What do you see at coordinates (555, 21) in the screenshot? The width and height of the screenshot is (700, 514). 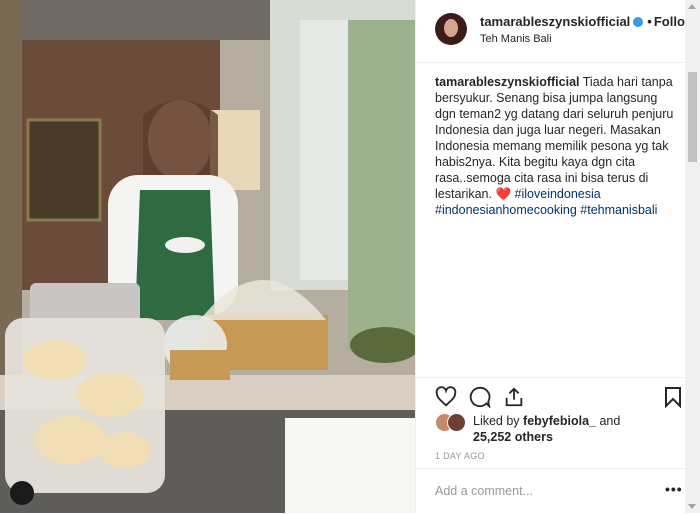 I see `header-username: tamarableszynskiofficial` at bounding box center [555, 21].